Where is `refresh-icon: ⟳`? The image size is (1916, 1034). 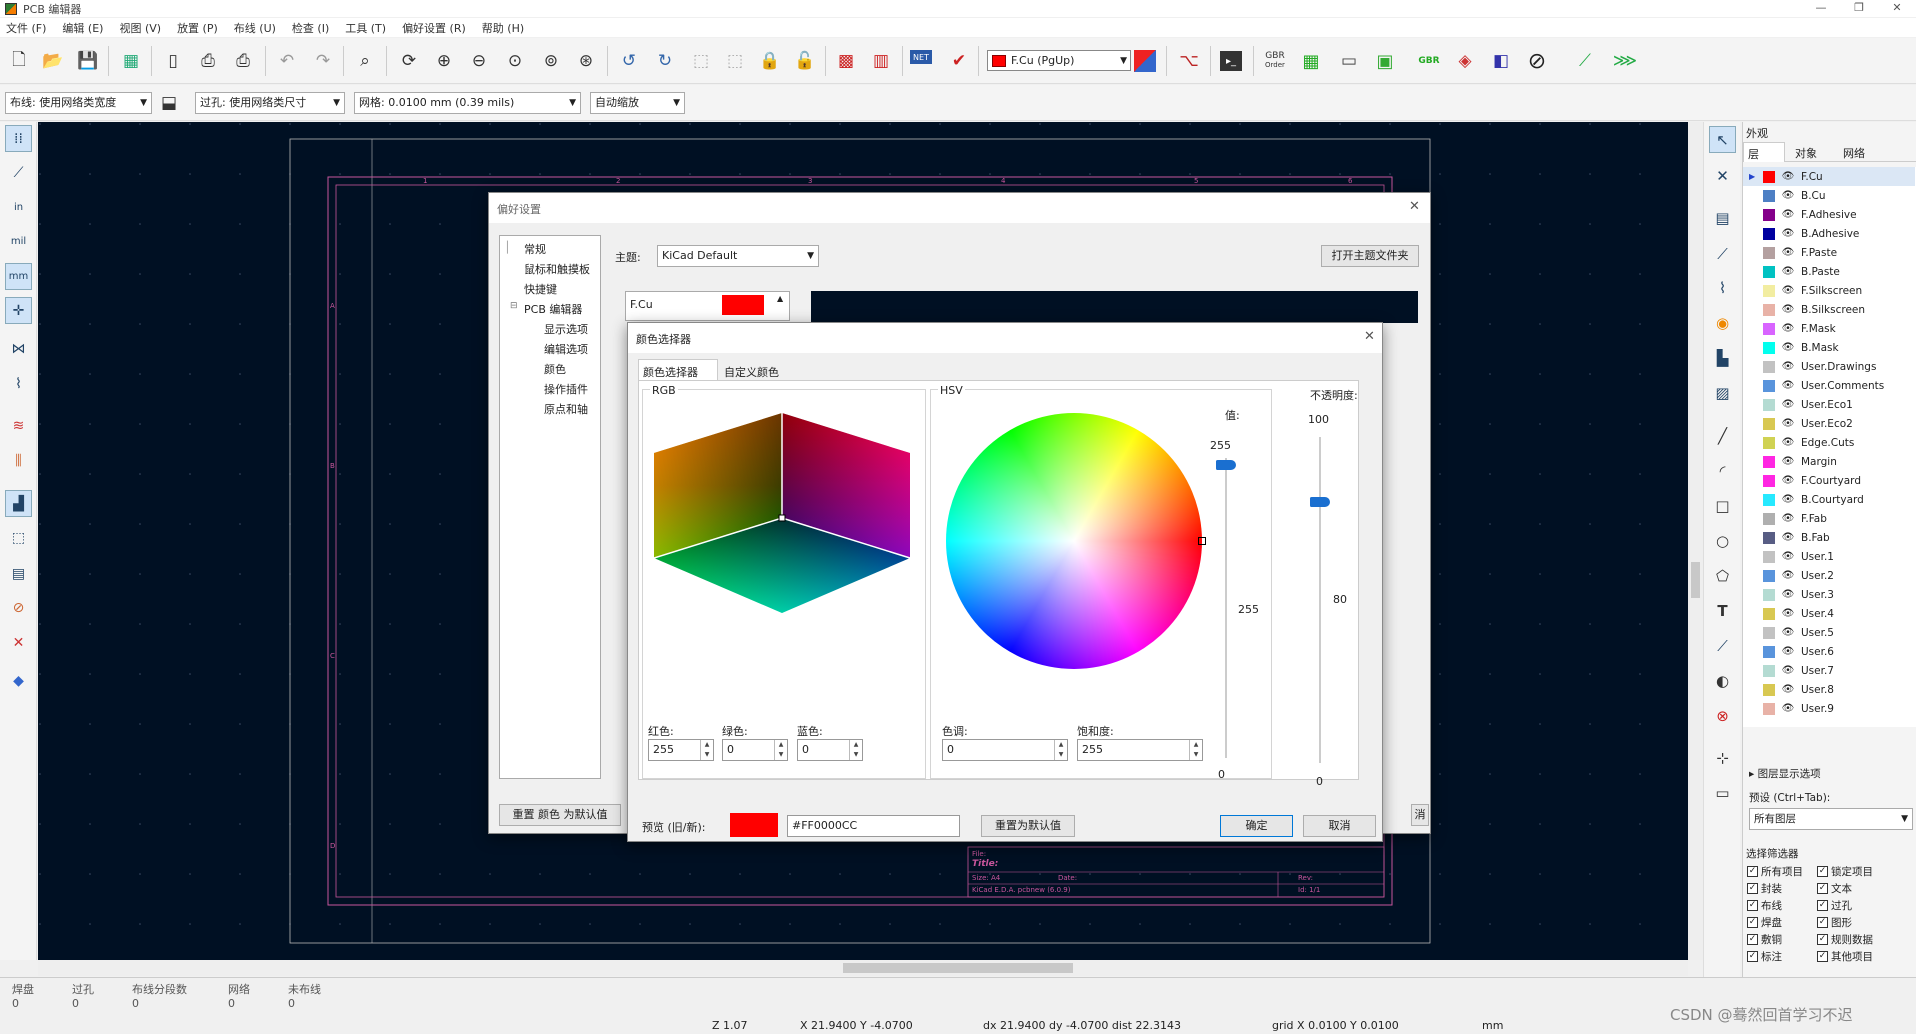 refresh-icon: ⟳ is located at coordinates (409, 61).